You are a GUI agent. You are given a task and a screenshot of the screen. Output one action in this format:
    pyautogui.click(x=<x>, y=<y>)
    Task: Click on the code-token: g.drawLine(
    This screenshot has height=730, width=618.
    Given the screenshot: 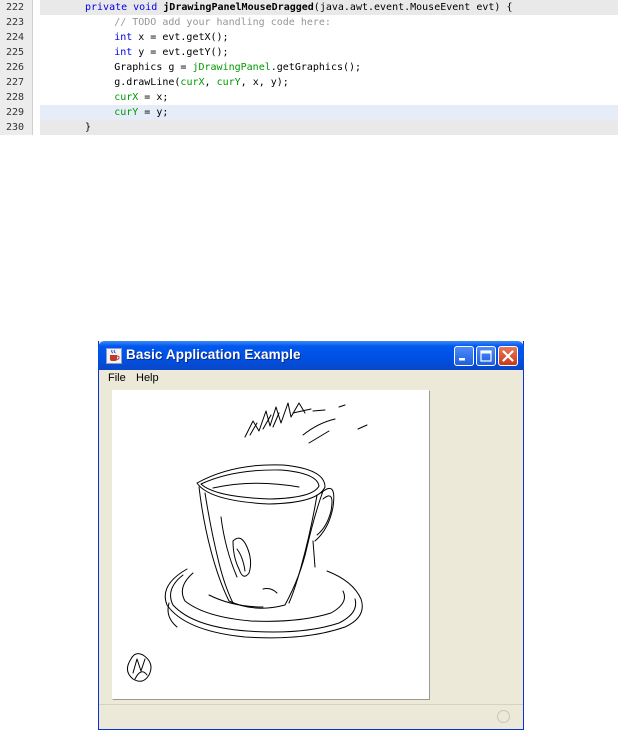 What is the action you would take?
    pyautogui.click(x=147, y=82)
    